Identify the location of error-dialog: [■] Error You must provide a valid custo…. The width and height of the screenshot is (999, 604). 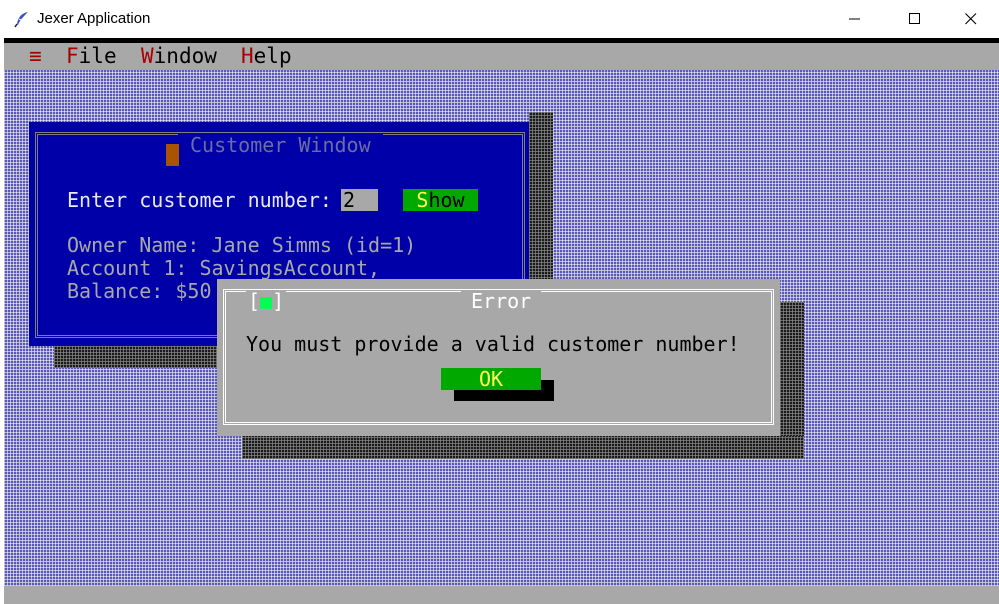
(498, 357).